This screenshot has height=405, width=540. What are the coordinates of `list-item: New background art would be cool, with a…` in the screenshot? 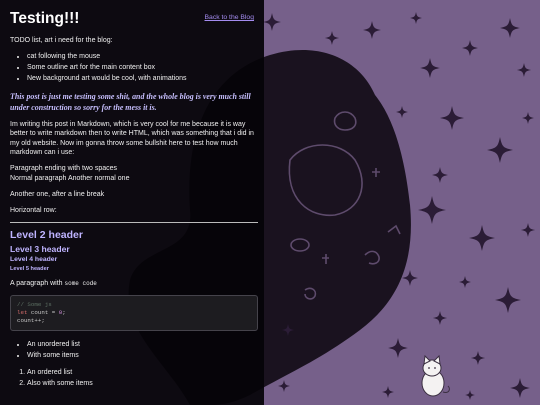 It's located at (142, 79).